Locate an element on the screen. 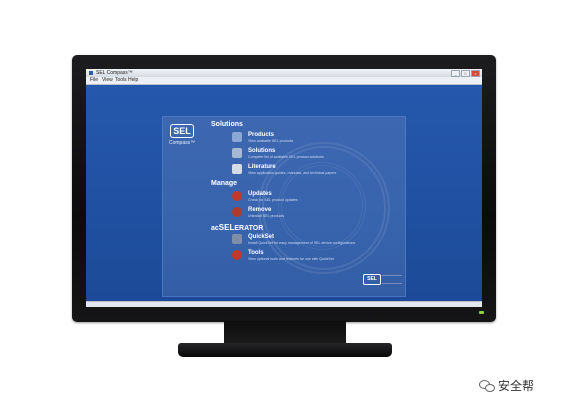 This screenshot has height=408, width=570. item-updates: Updates Check for SEL product updates is located at coordinates (312, 198).